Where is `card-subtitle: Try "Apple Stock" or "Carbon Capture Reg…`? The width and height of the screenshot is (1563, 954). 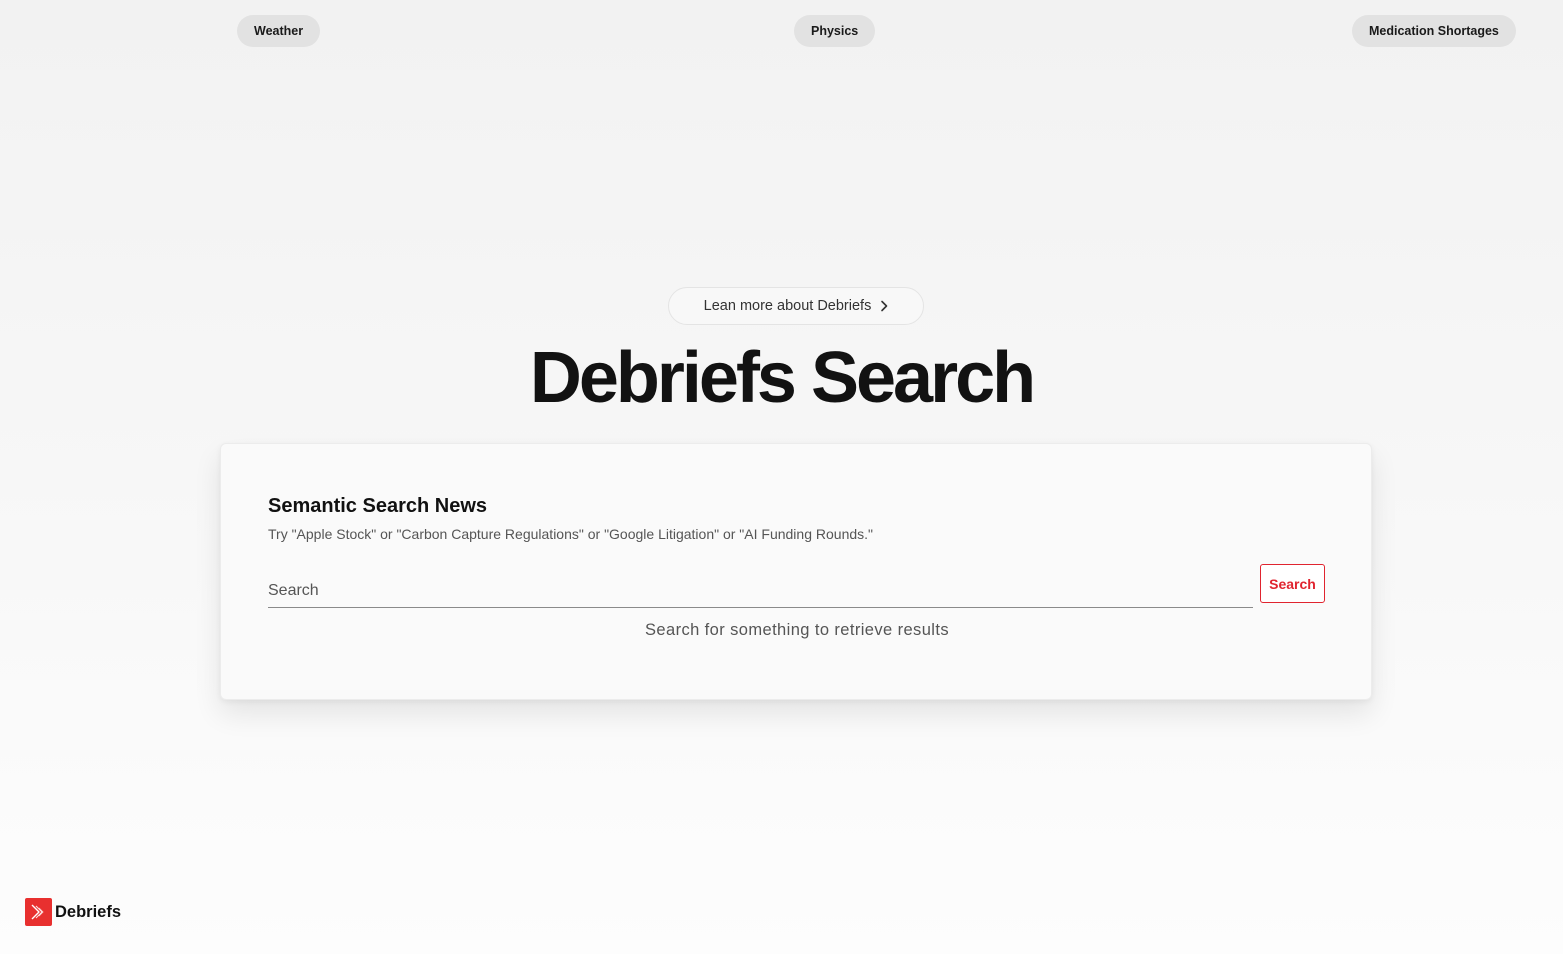
card-subtitle: Try "Apple Stock" or "Carbon Capture Reg… is located at coordinates (570, 534).